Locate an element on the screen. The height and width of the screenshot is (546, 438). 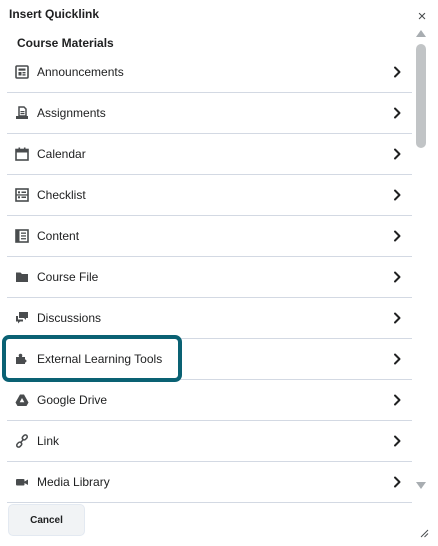
dialog-title: Insert Quicklink is located at coordinates (54, 14).